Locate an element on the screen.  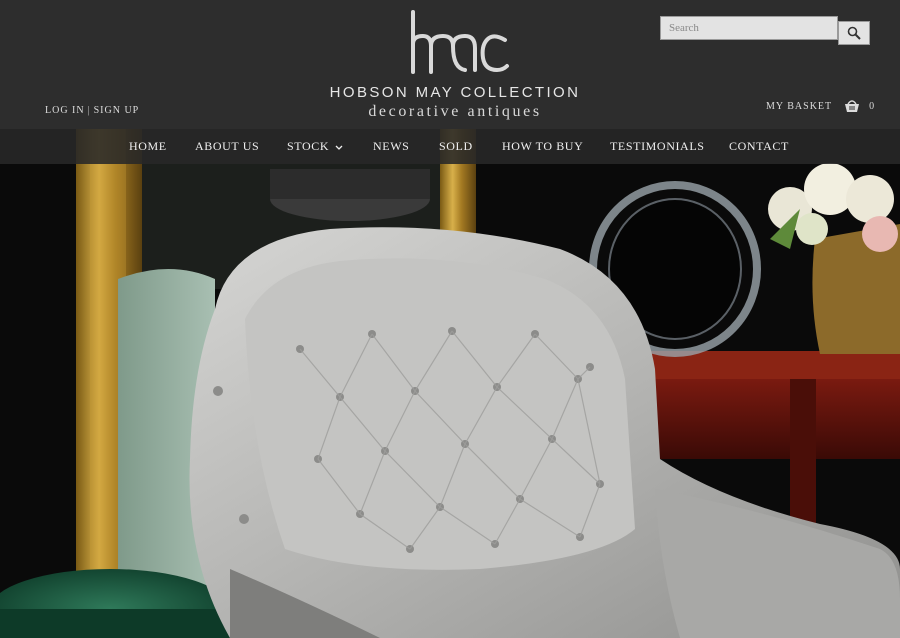
basket-count: 0 is located at coordinates (872, 106).